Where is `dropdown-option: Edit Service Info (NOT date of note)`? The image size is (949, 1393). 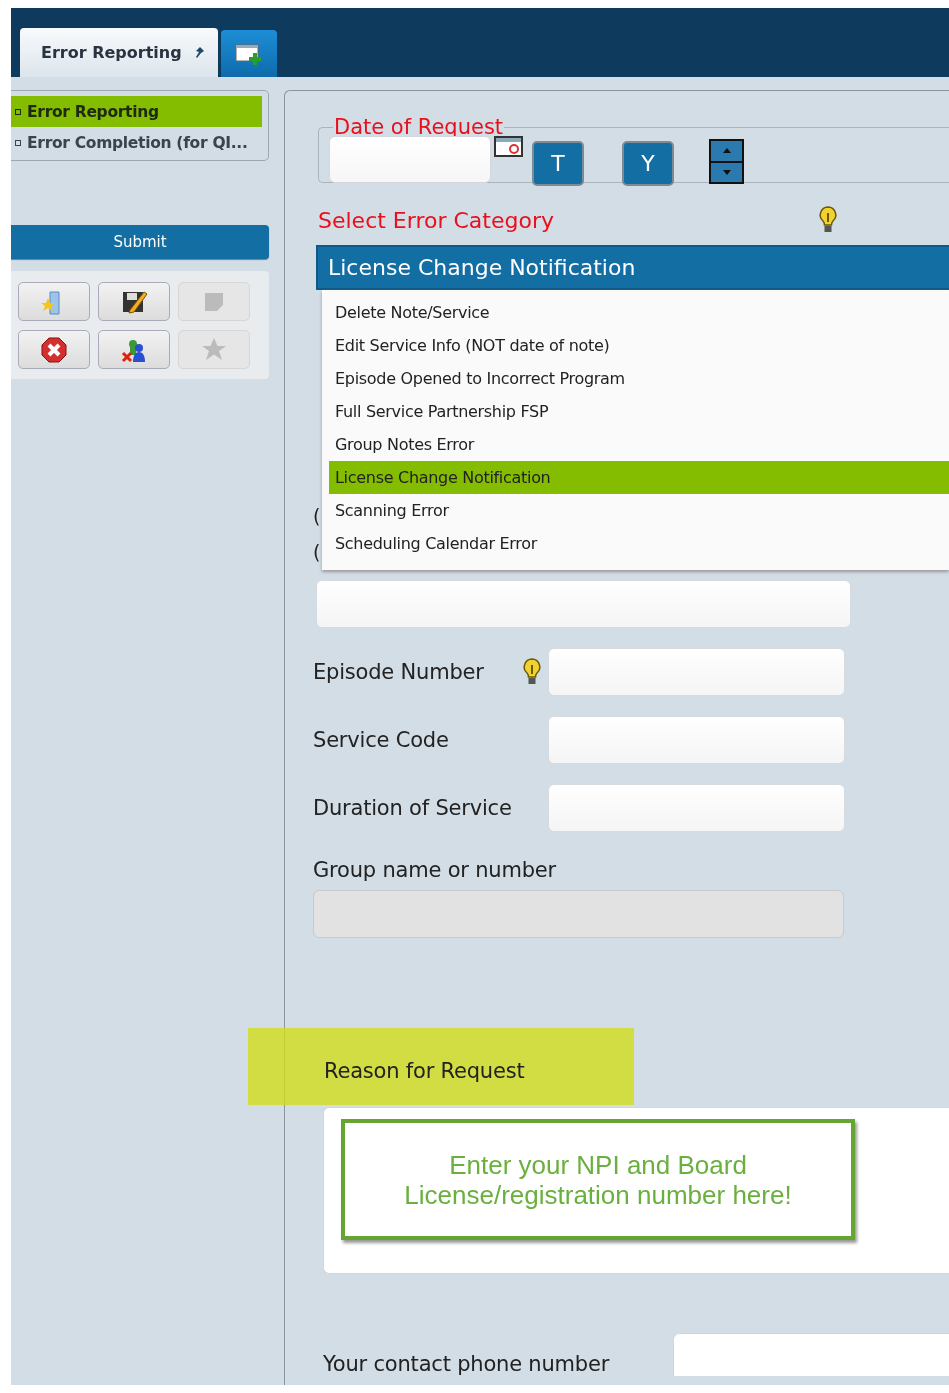
dropdown-option: Edit Service Info (NOT date of note) is located at coordinates (639, 345).